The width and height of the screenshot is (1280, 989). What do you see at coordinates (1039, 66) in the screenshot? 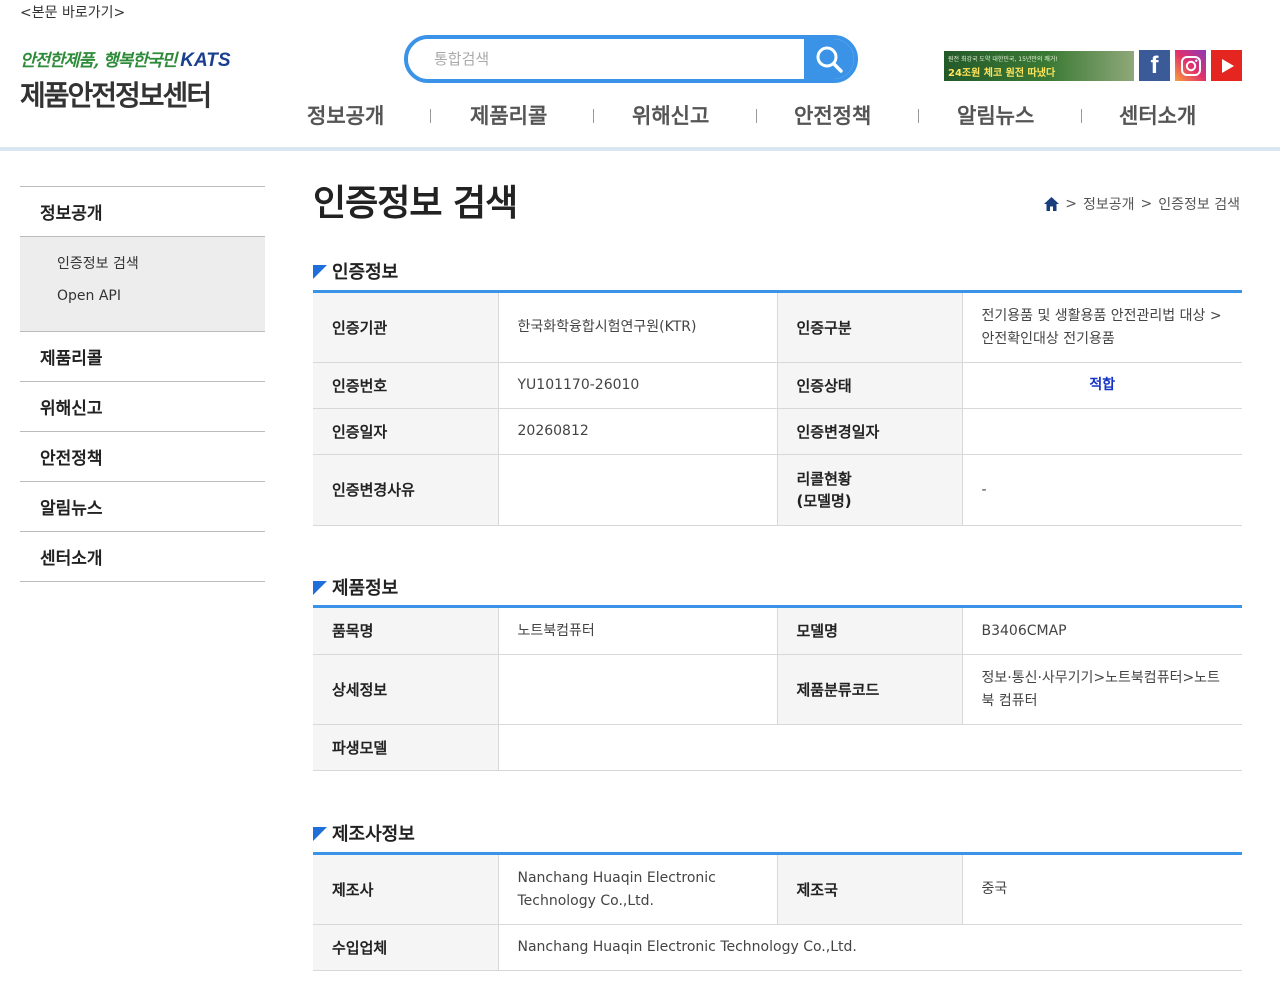
I see `promo-banner: 원전 최강국 도약 대한민국, 15년만의 쾌거! 24조원 체코 원전 따냈다` at bounding box center [1039, 66].